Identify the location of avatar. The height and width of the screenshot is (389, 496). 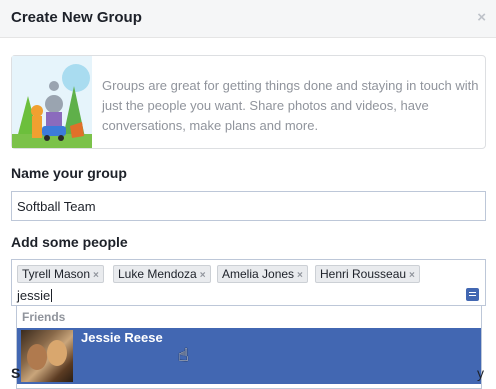
(47, 356).